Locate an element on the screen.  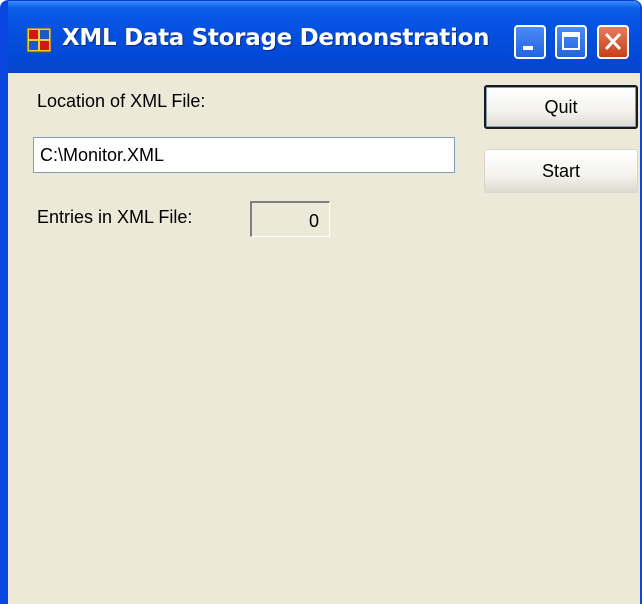
maximize-icon is located at coordinates (571, 41).